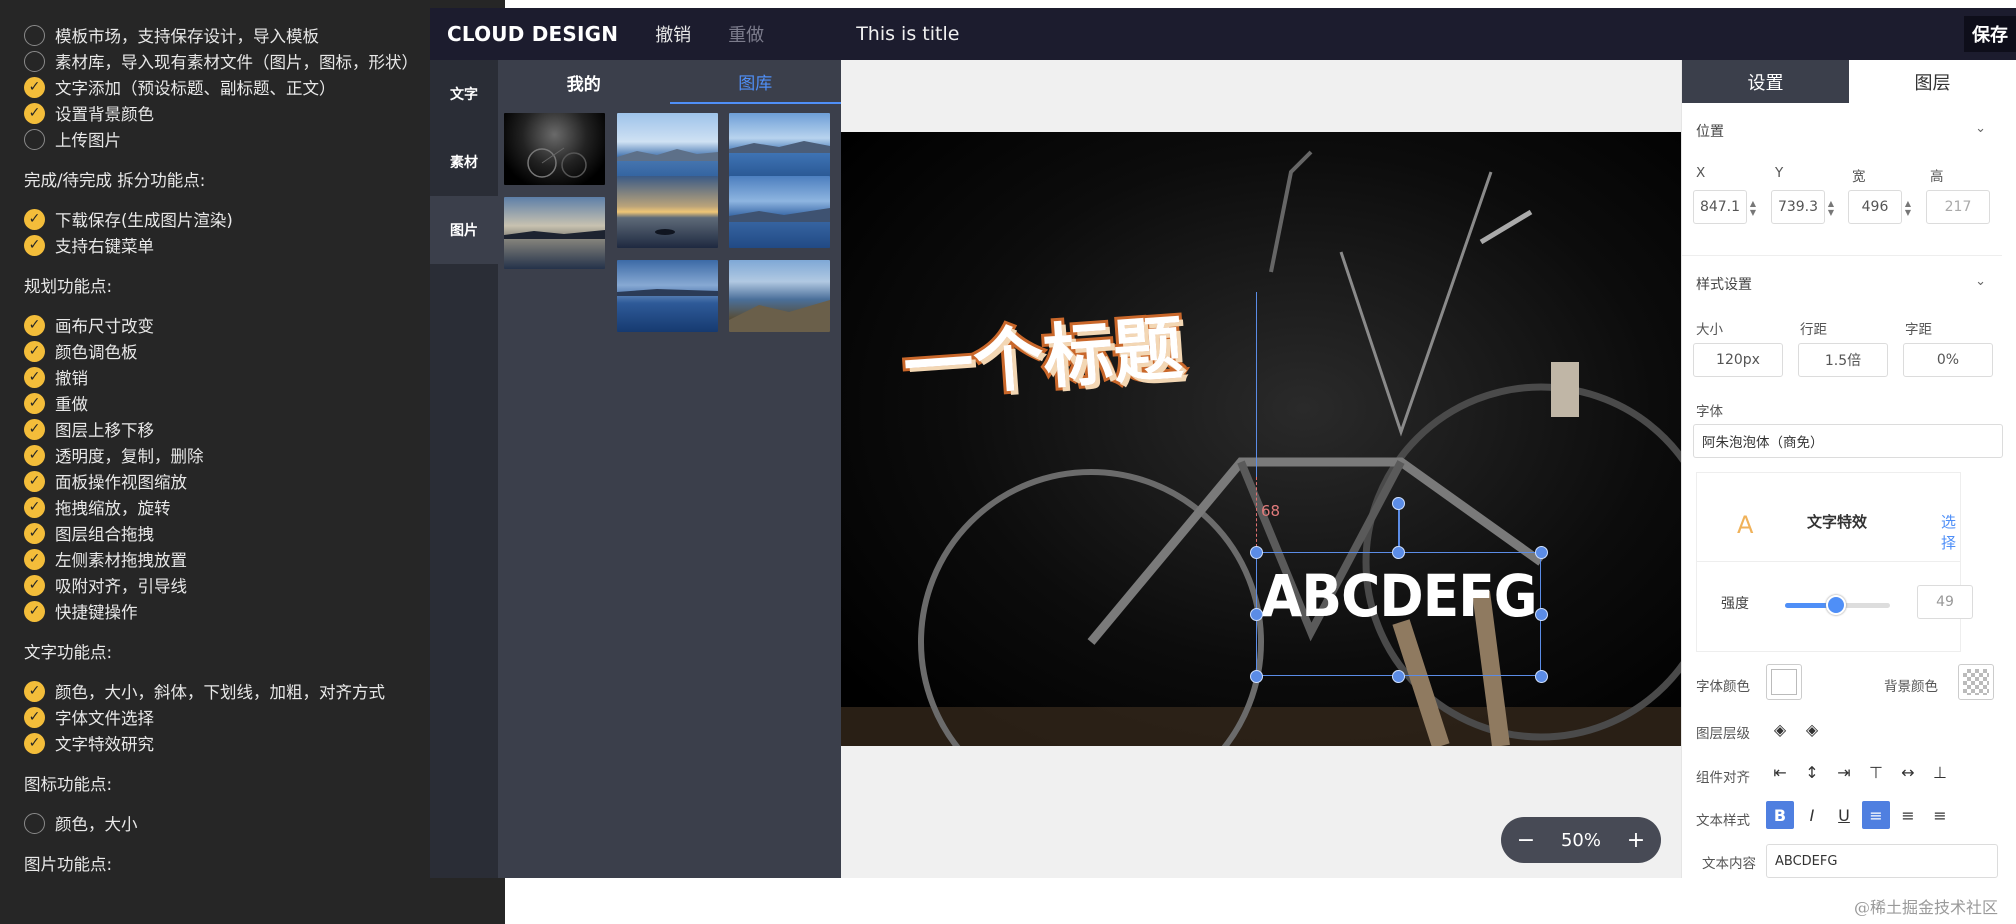 The width and height of the screenshot is (2016, 924). I want to click on strength-slider-handle, so click(1836, 605).